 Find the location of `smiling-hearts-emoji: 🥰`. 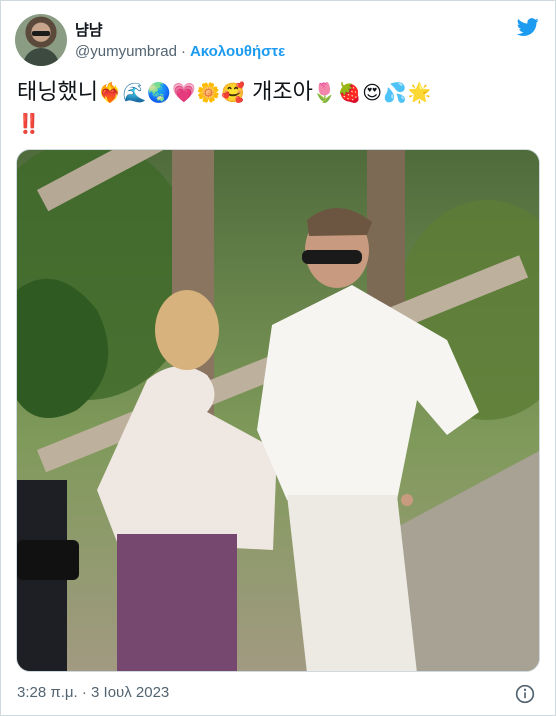

smiling-hearts-emoji: 🥰 is located at coordinates (233, 93).